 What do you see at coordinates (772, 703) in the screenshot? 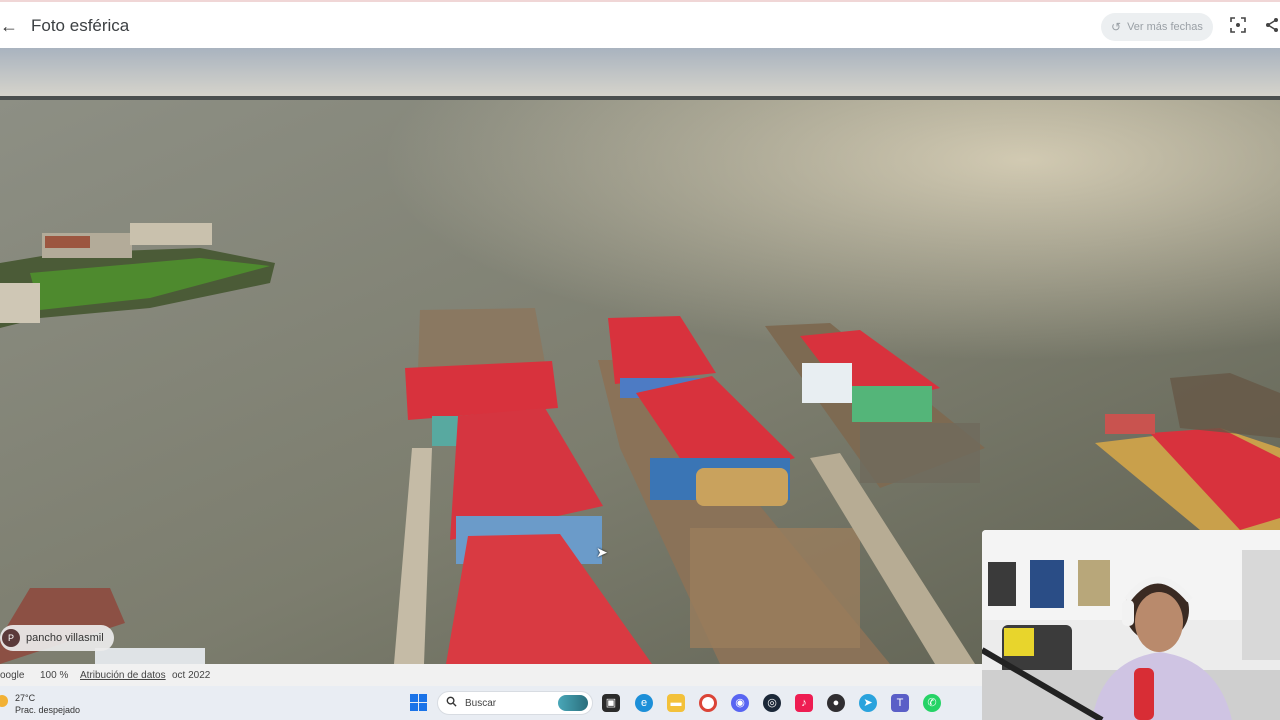
I see `steam-icon: ◎` at bounding box center [772, 703].